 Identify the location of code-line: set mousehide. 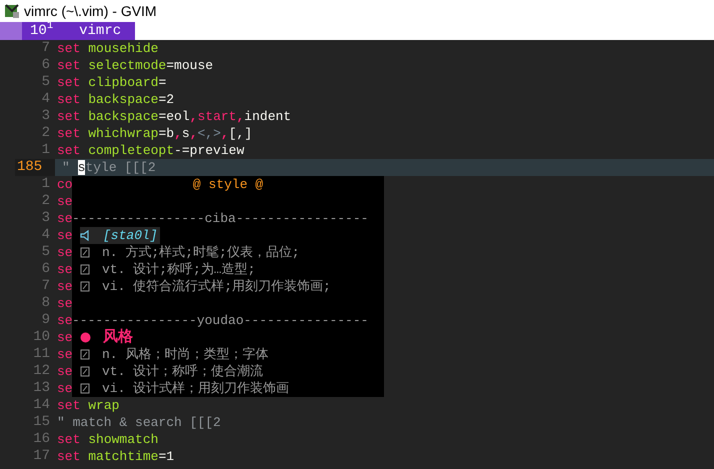
(107, 48).